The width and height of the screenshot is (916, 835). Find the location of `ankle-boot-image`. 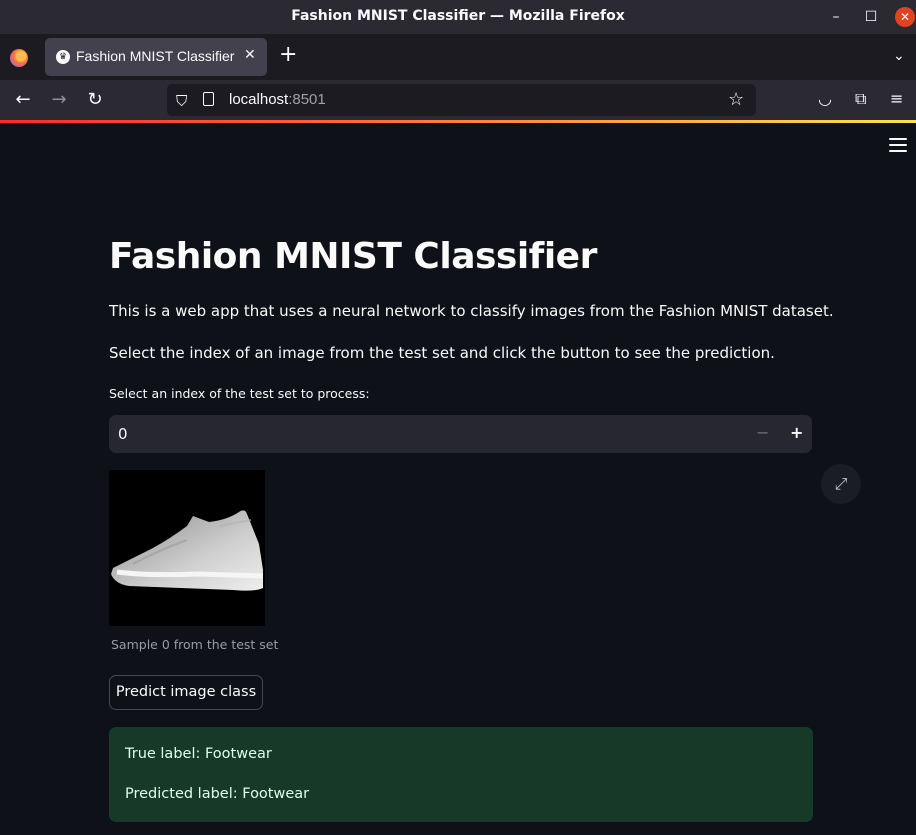

ankle-boot-image is located at coordinates (187, 550).